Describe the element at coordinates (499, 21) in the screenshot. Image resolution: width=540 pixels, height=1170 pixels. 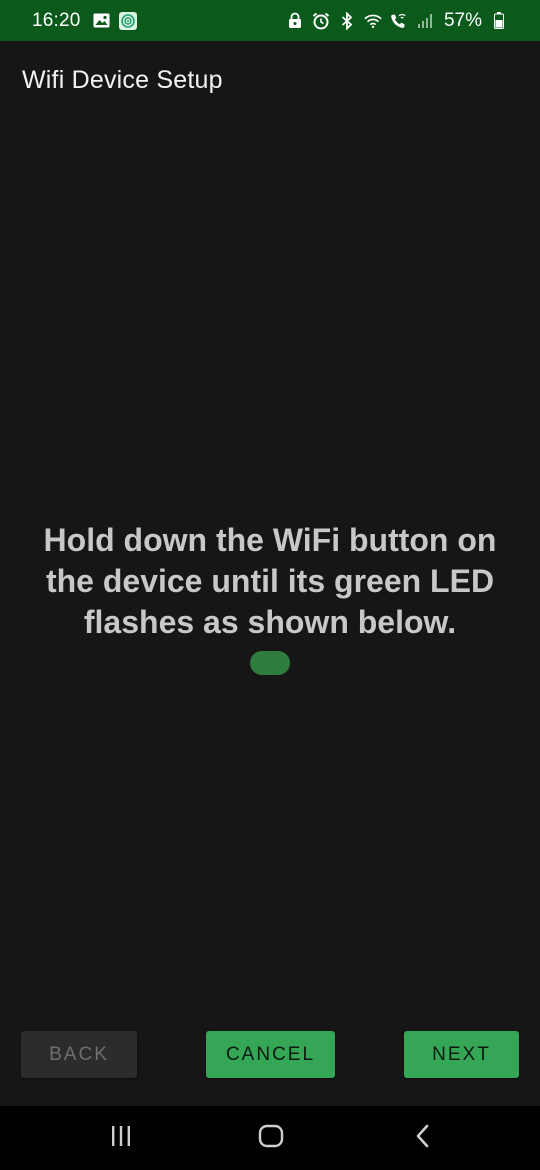
I see `battery-icon` at that location.